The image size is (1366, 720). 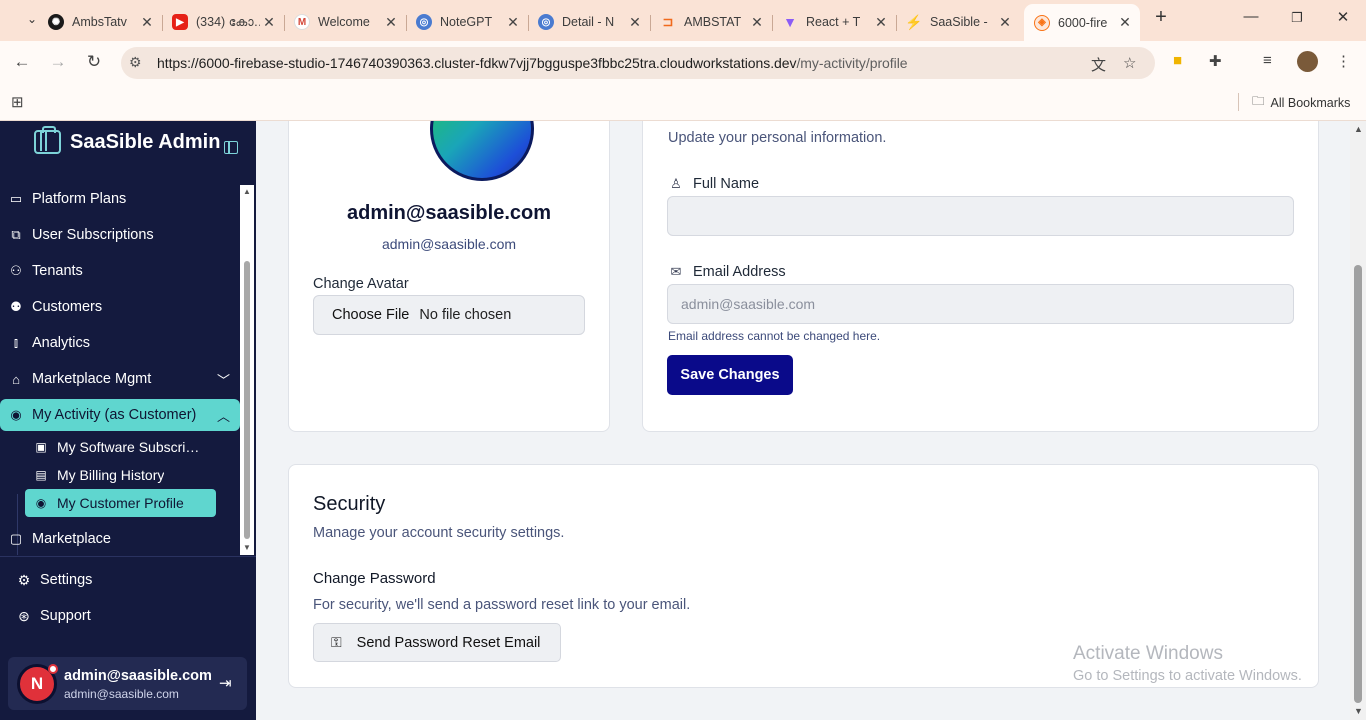 I want to click on sidebar-item-marketplace-mgmt: ⌂ Marketplace Mgmt ﹀, so click(x=120, y=379).